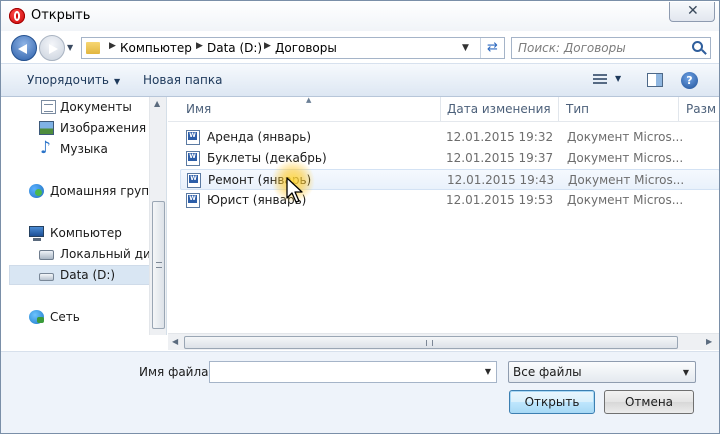 The height and width of the screenshot is (434, 720). What do you see at coordinates (602, 372) in the screenshot?
I see `file-type-filter-select: Все файлы ▼` at bounding box center [602, 372].